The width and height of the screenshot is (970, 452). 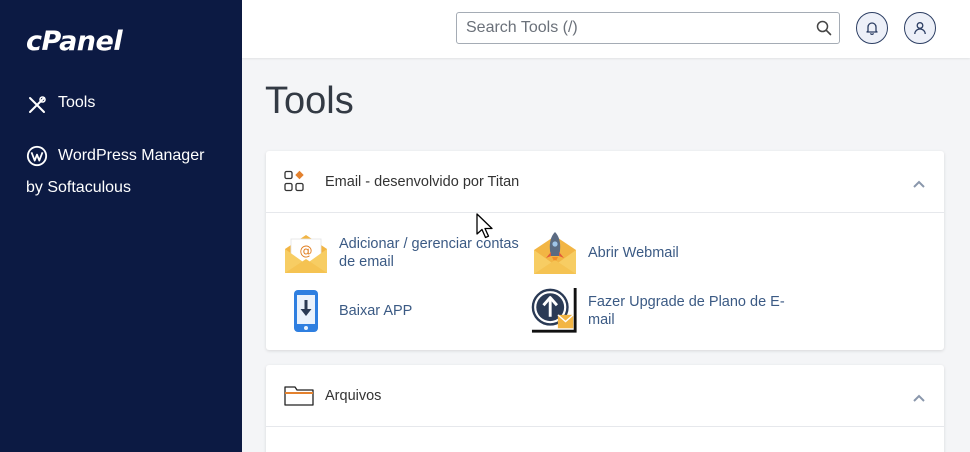 I want to click on sidebar-item-label: WordPress Manager, so click(x=131, y=155).